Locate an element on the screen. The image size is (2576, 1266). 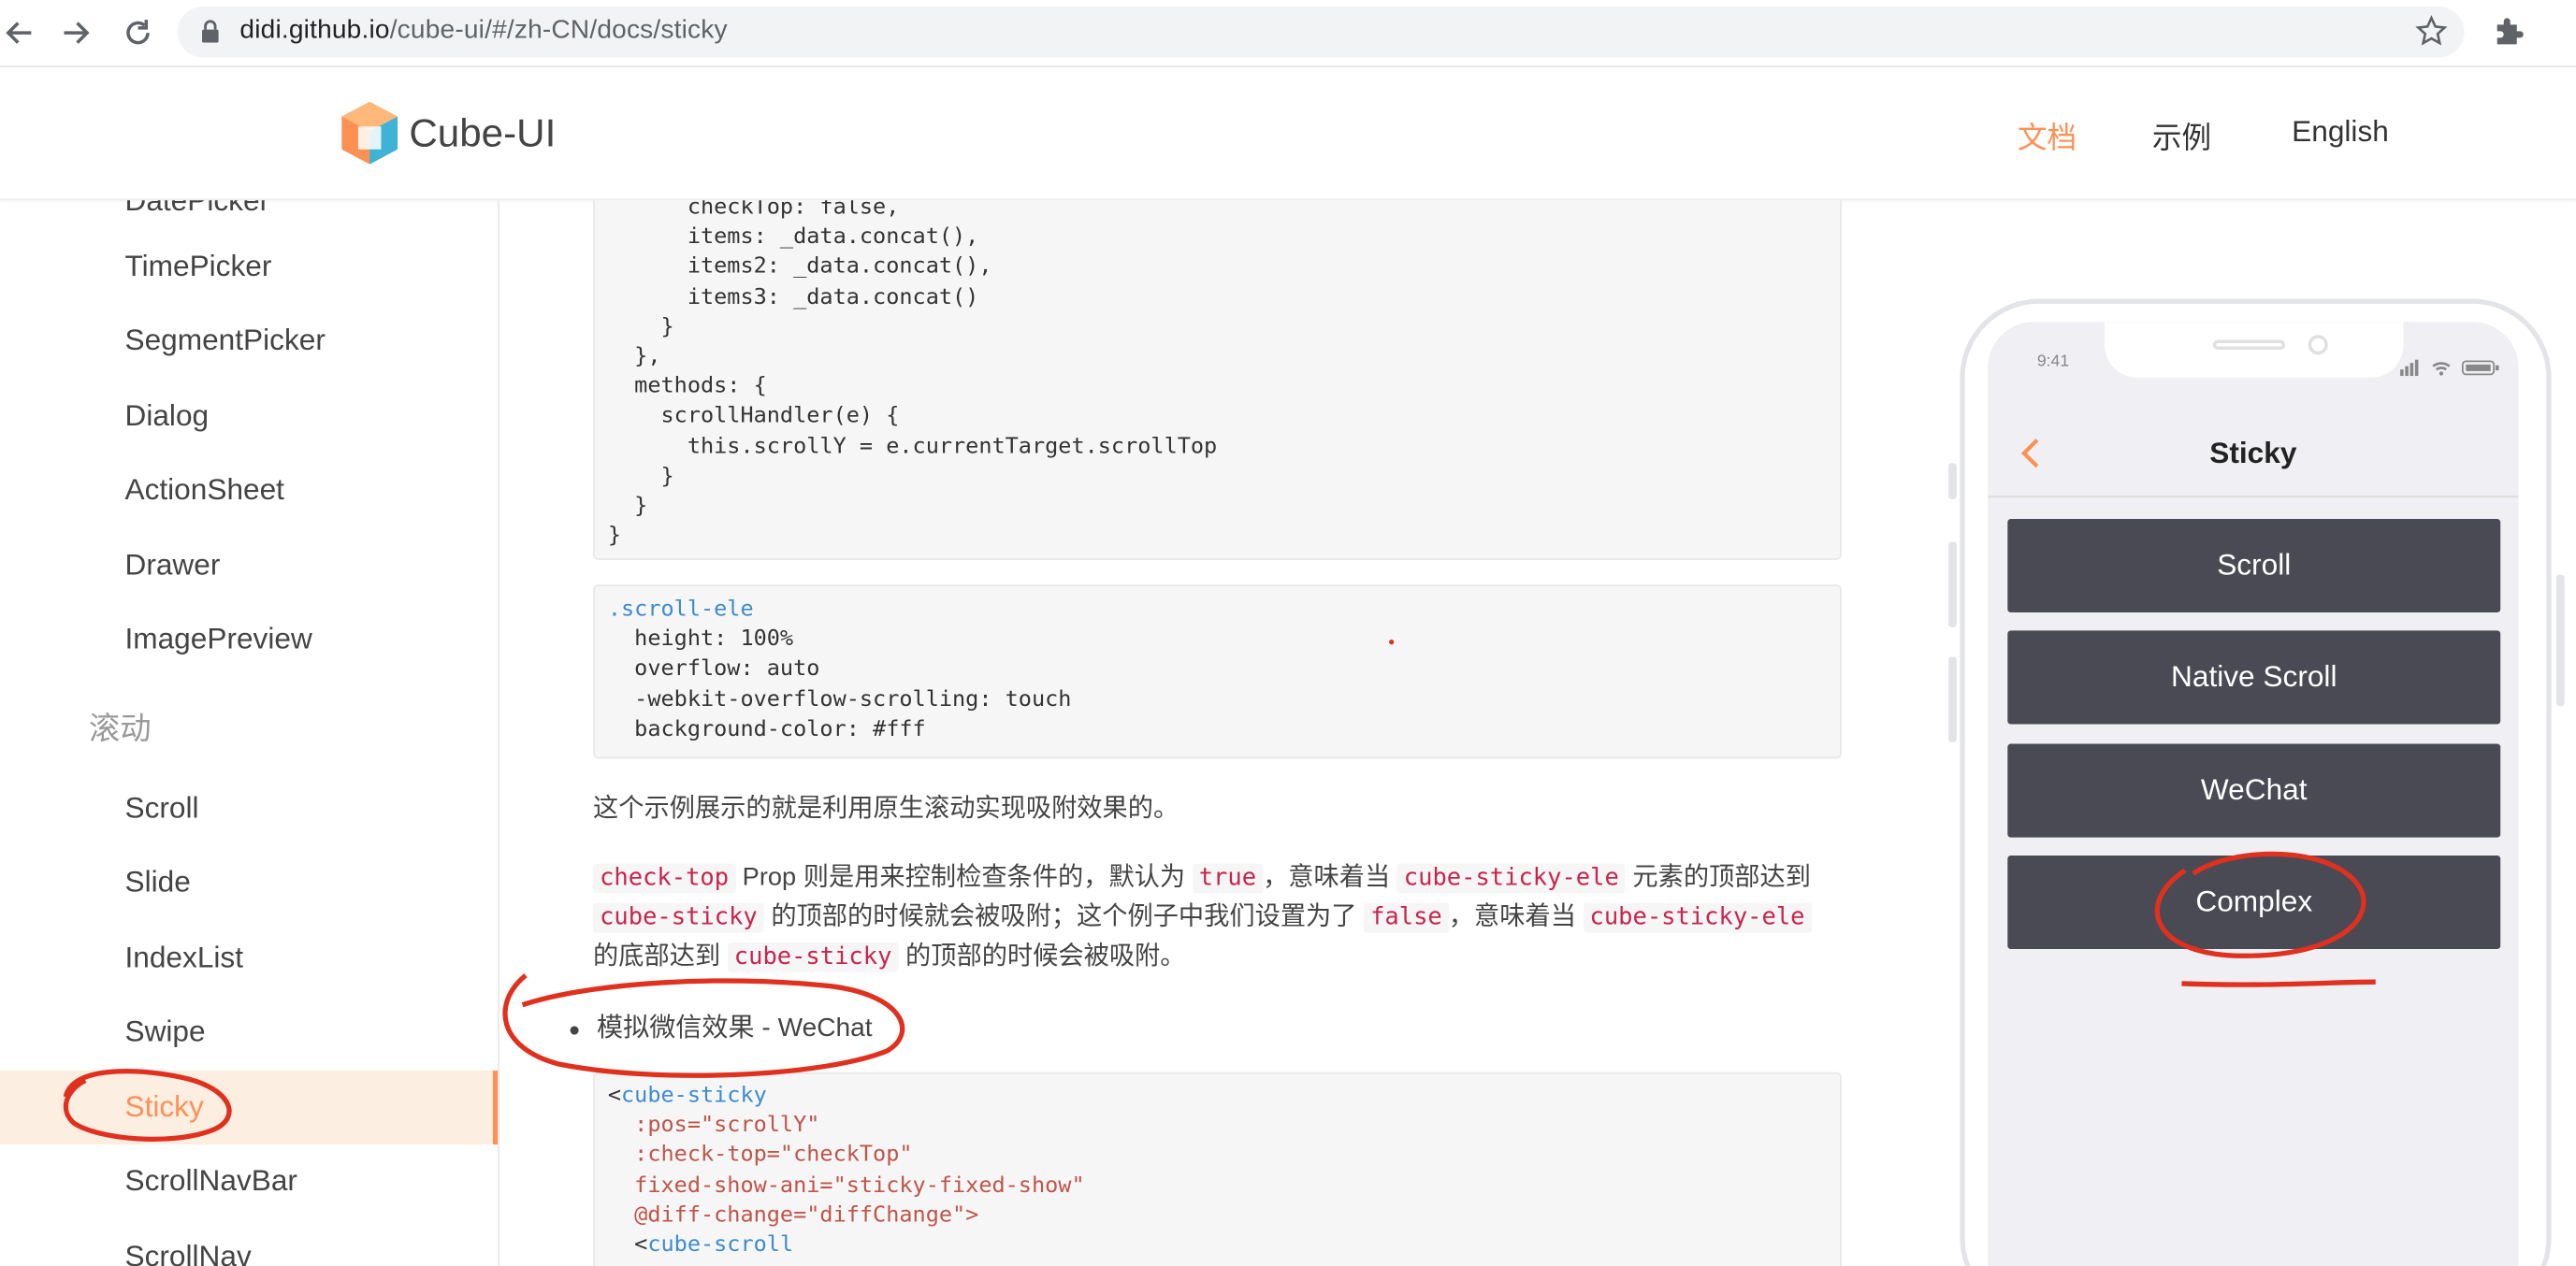
code-line: :pos="scrollY" is located at coordinates (713, 1126).